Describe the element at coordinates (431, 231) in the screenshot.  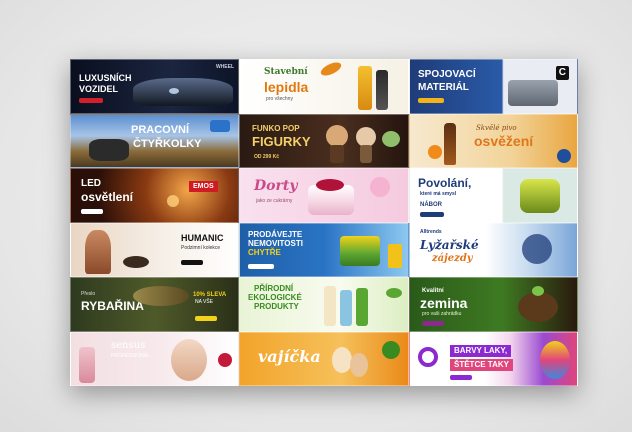
I see `brand-logo: Alltrends` at that location.